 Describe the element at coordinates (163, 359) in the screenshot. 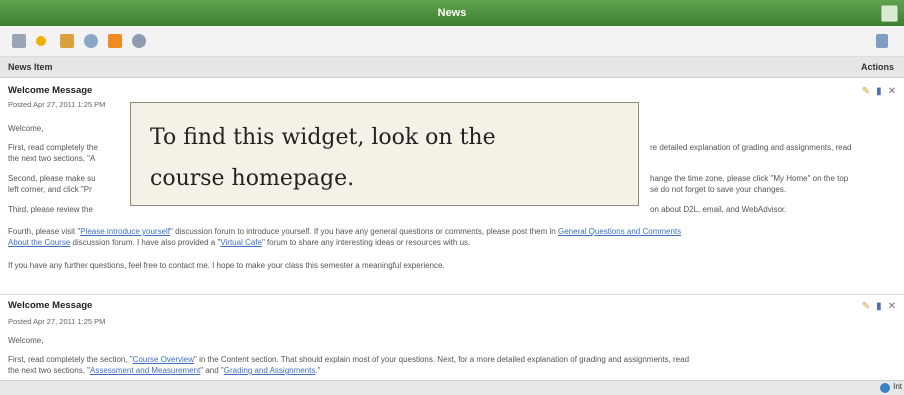

I see `course-overview-link: Course Overview` at that location.